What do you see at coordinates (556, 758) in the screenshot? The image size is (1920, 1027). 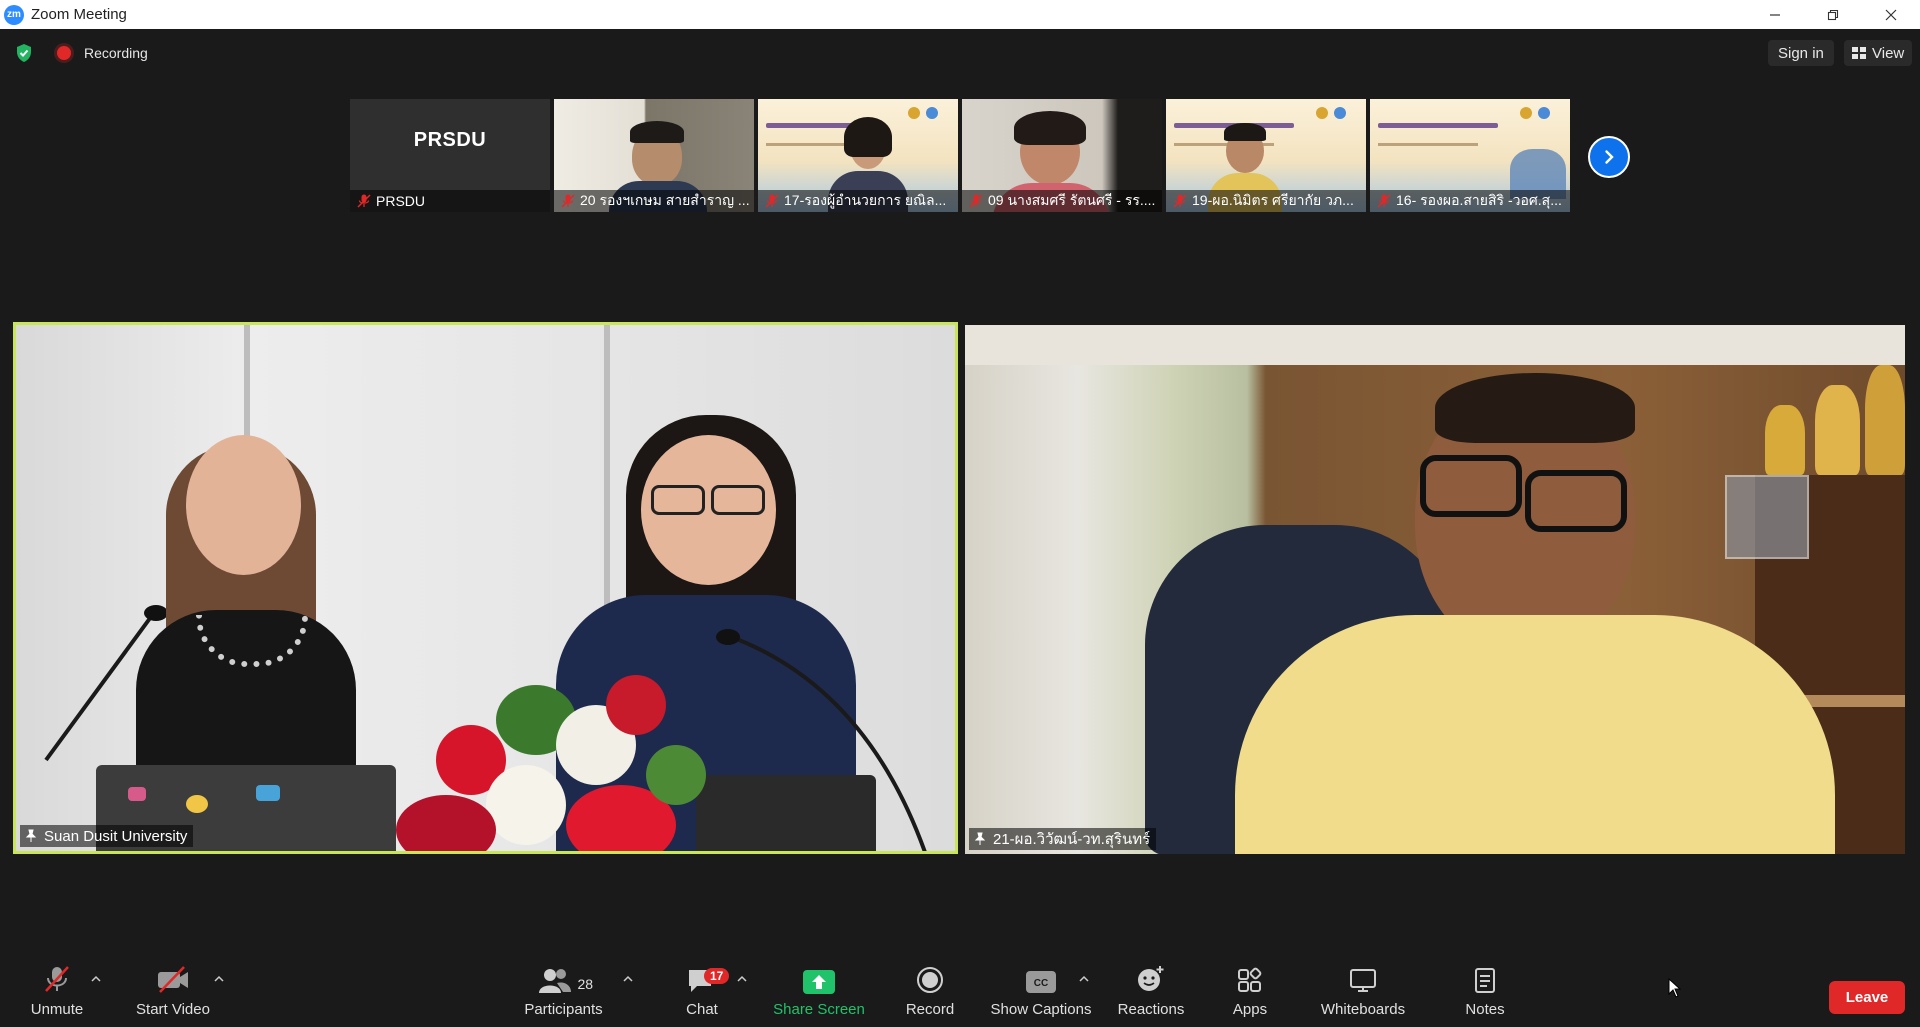 I see `flower-bouquet` at bounding box center [556, 758].